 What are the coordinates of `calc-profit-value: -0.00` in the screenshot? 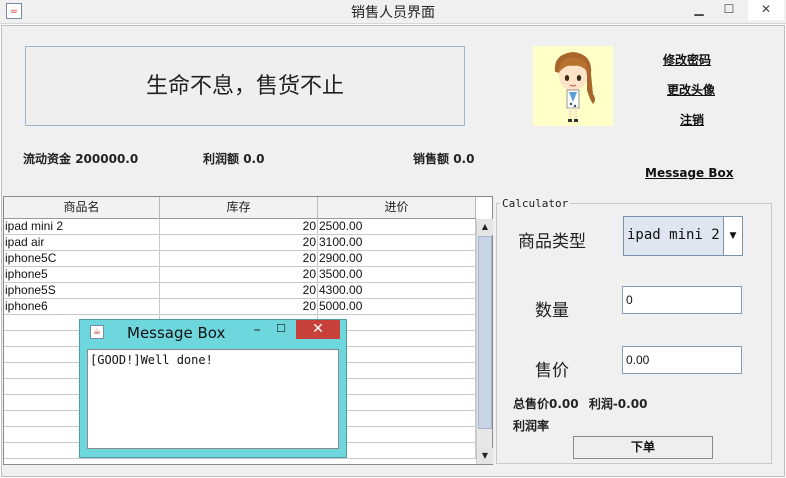 It's located at (630, 404).